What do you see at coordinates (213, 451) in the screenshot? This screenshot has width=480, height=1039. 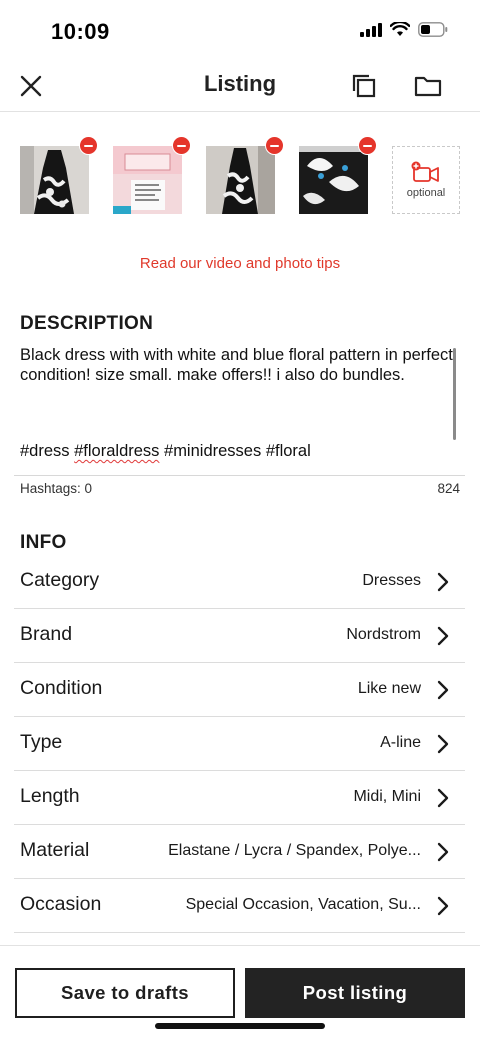 I see `hashtag: #minidresses` at bounding box center [213, 451].